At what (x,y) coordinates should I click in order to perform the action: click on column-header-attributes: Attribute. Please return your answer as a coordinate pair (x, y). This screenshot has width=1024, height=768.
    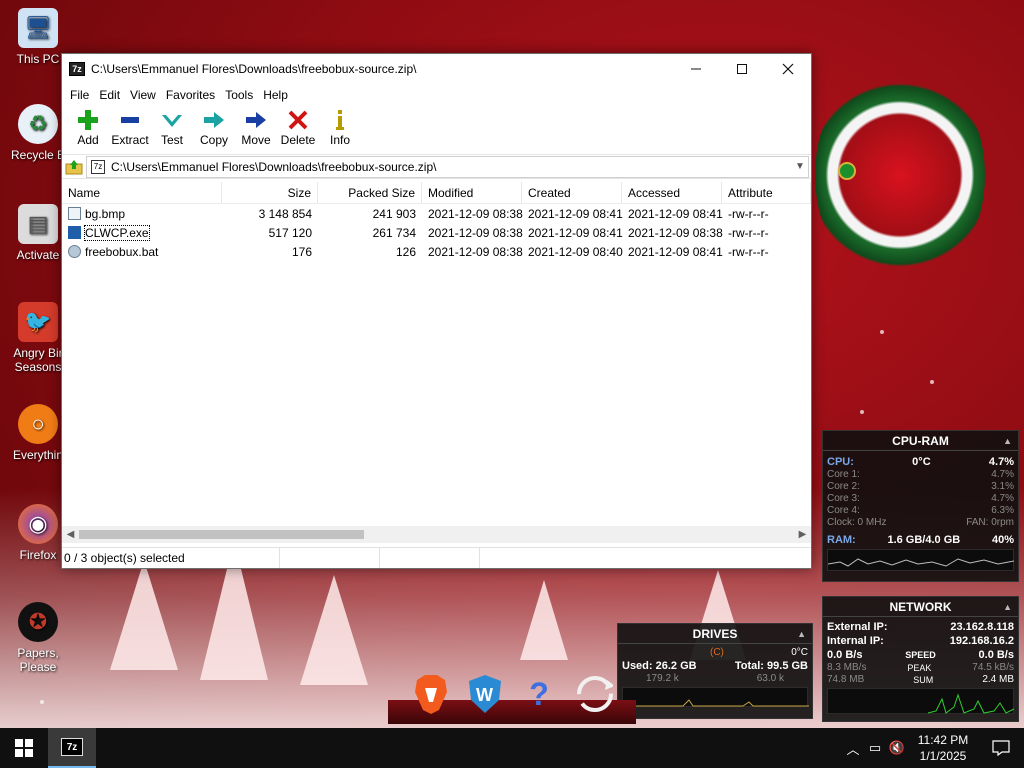
    Looking at the image, I should click on (766, 192).